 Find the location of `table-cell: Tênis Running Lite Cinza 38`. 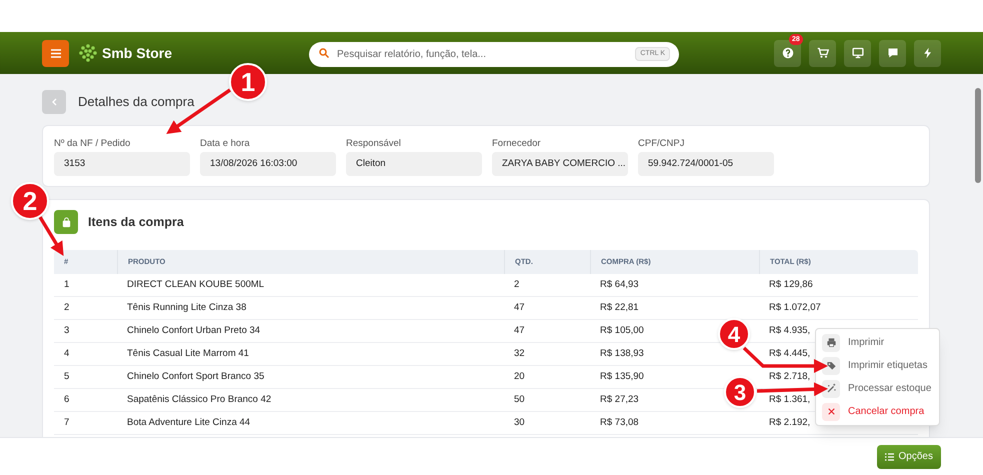

table-cell: Tênis Running Lite Cinza 38 is located at coordinates (186, 307).